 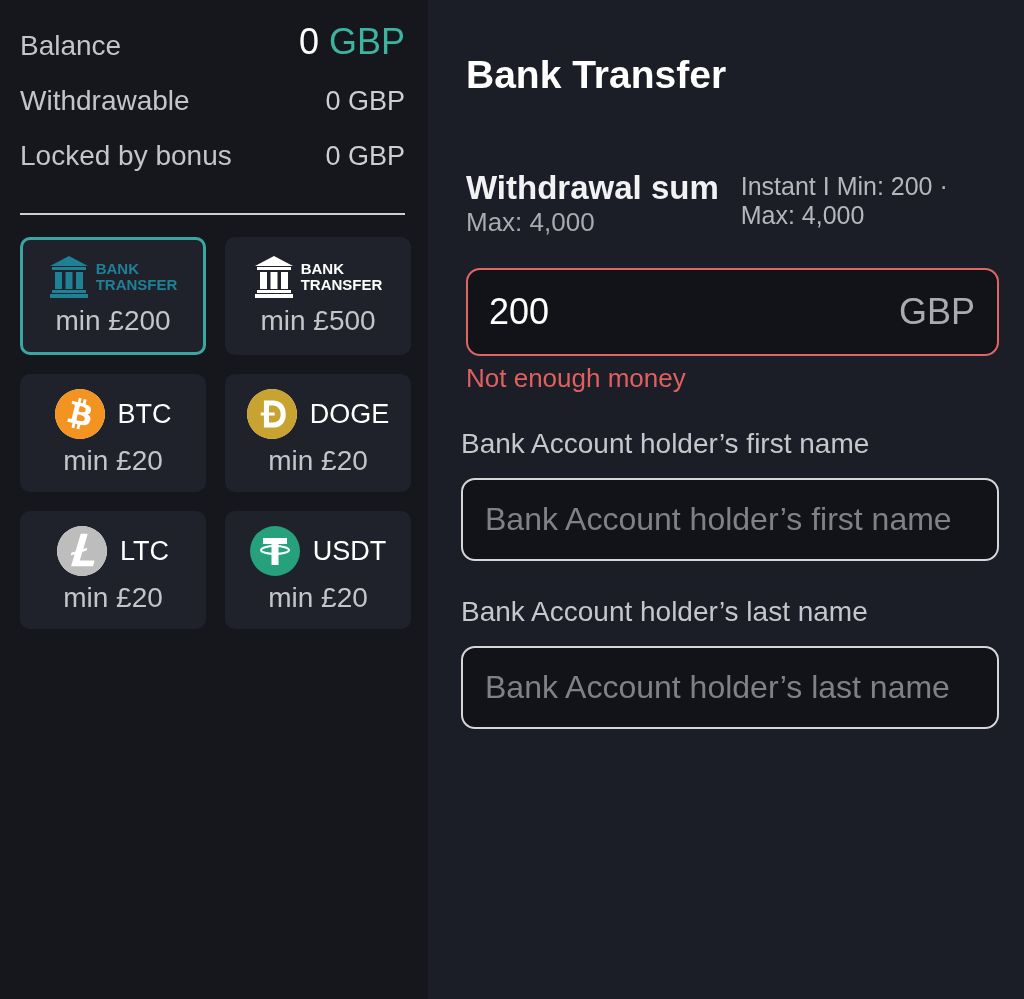 I want to click on section-title: Withdrawal sum, so click(x=592, y=188).